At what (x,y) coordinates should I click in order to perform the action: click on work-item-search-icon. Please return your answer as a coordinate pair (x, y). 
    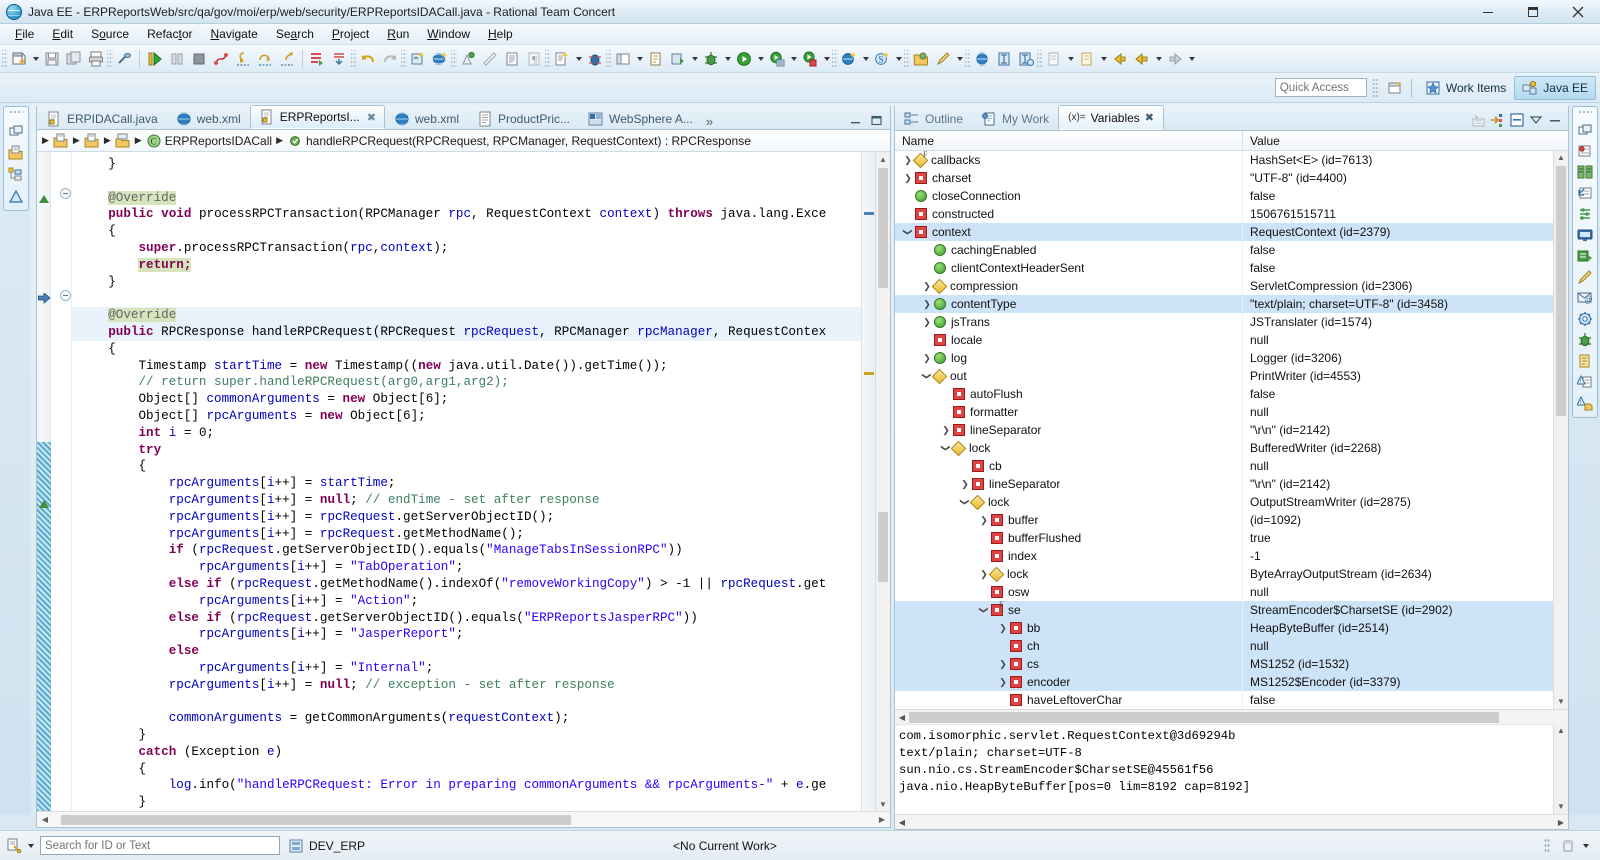
    Looking at the image, I should click on (14, 846).